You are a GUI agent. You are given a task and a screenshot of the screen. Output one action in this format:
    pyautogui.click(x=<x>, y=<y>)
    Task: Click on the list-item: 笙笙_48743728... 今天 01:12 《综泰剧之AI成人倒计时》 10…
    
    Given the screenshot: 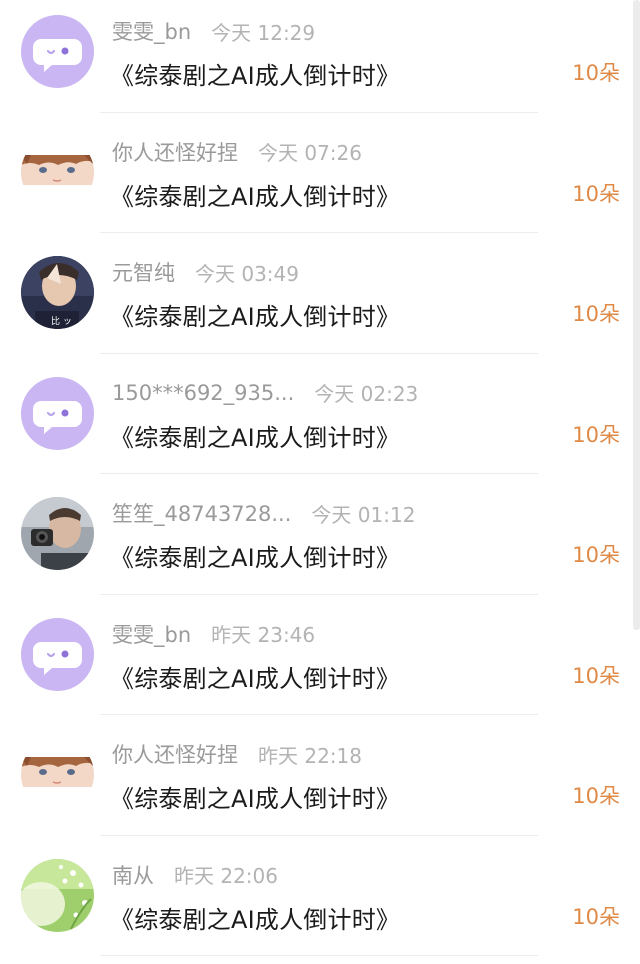 What is the action you would take?
    pyautogui.click(x=316, y=542)
    